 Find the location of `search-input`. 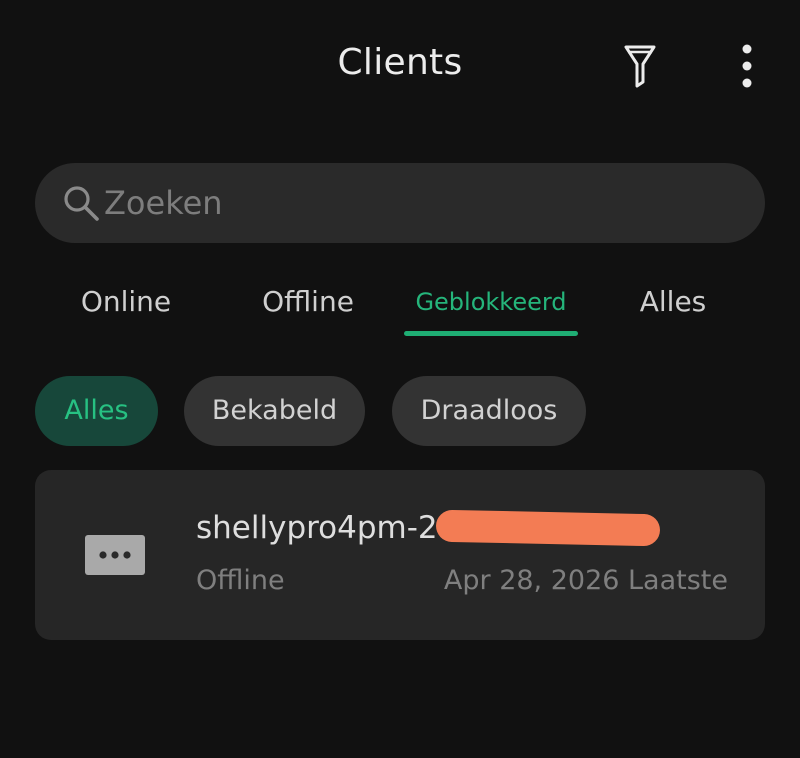

search-input is located at coordinates (414, 203).